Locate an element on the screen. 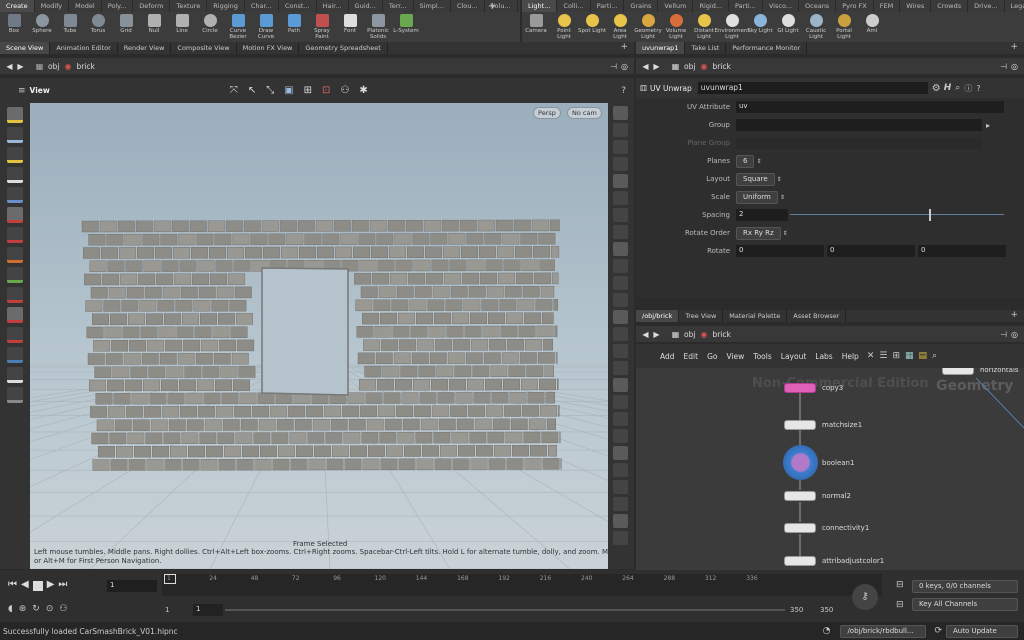  jump-end-icon: ⏭ is located at coordinates (62, 585).